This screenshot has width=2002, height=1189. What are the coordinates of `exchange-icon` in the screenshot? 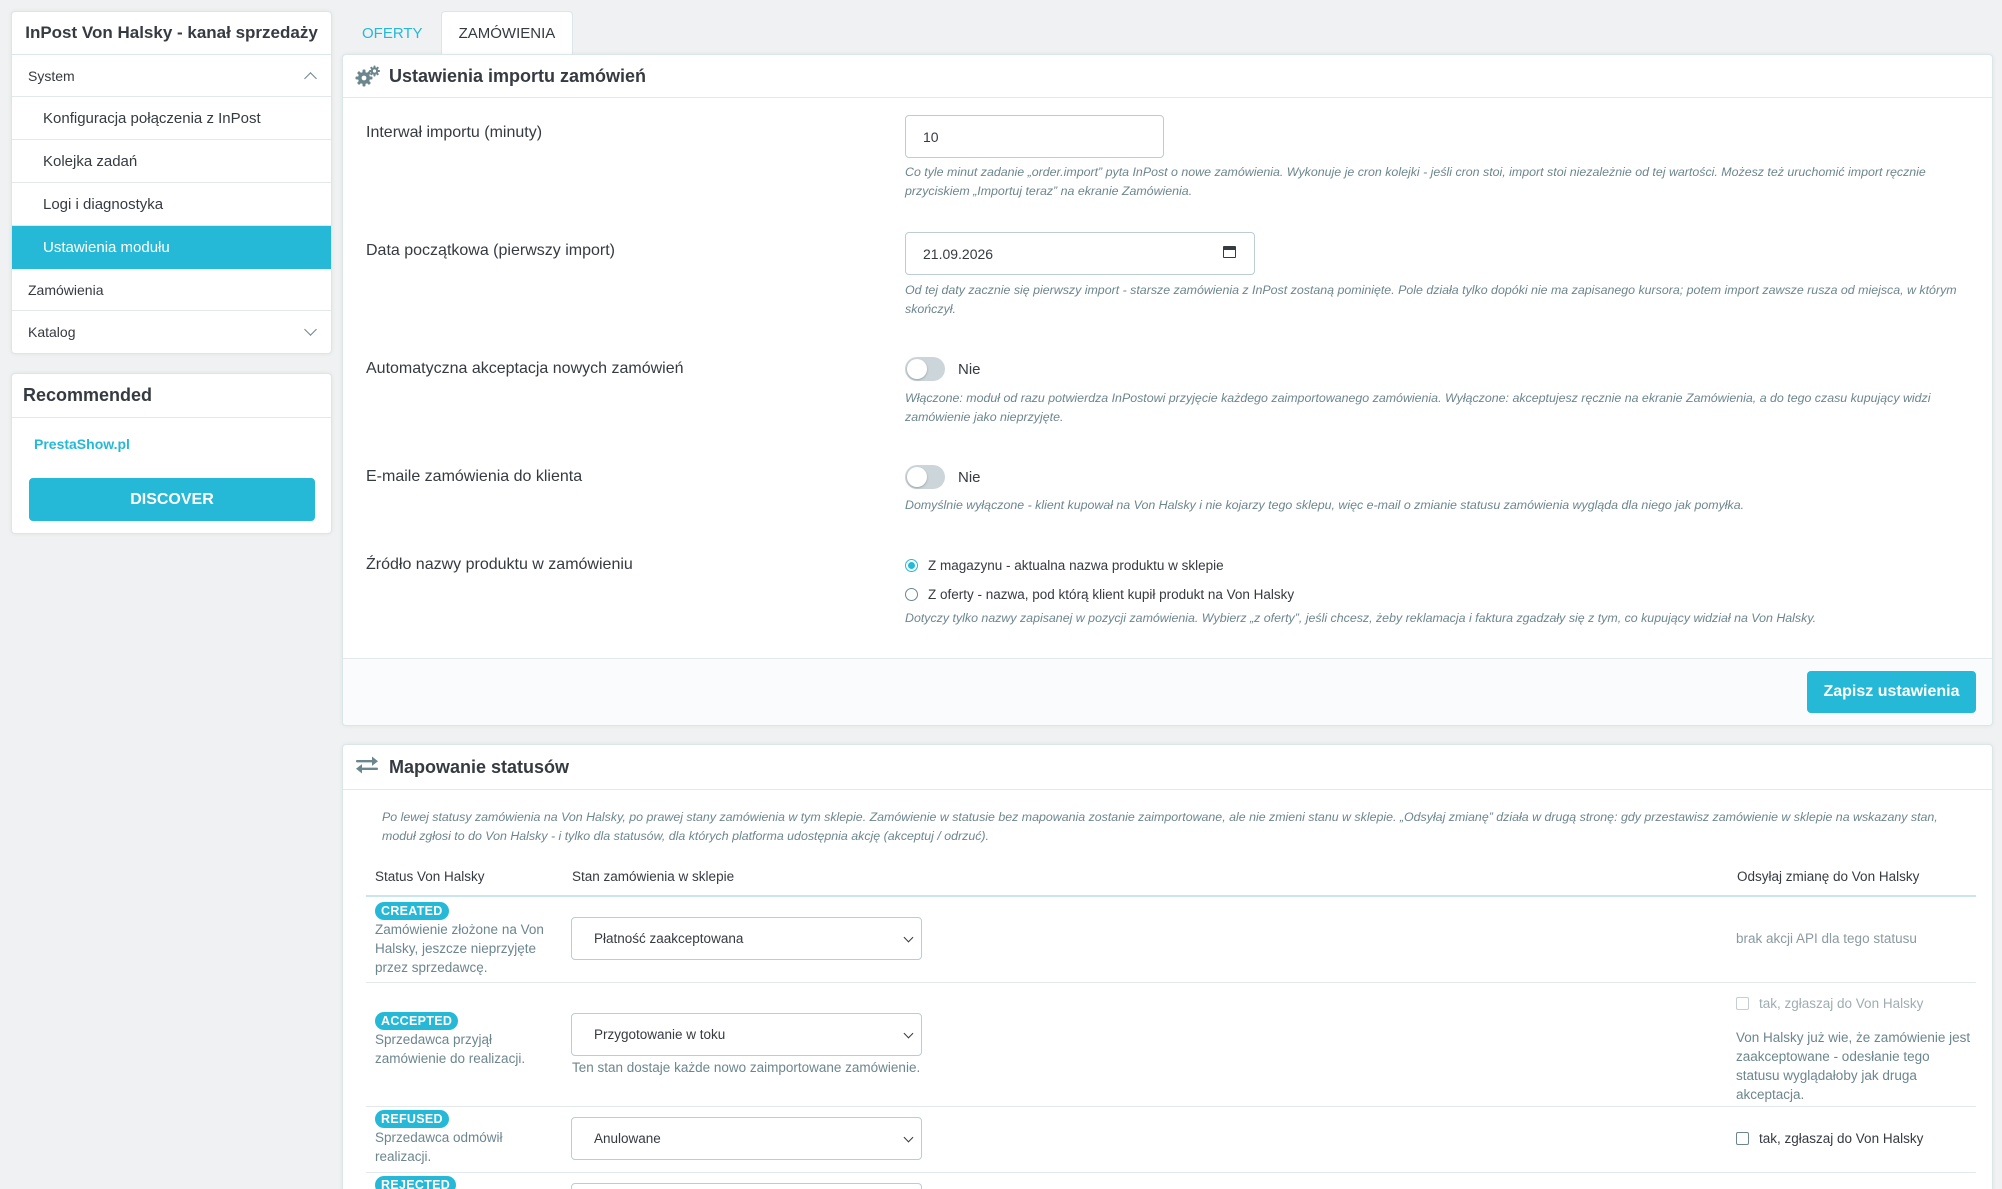 It's located at (367, 767).